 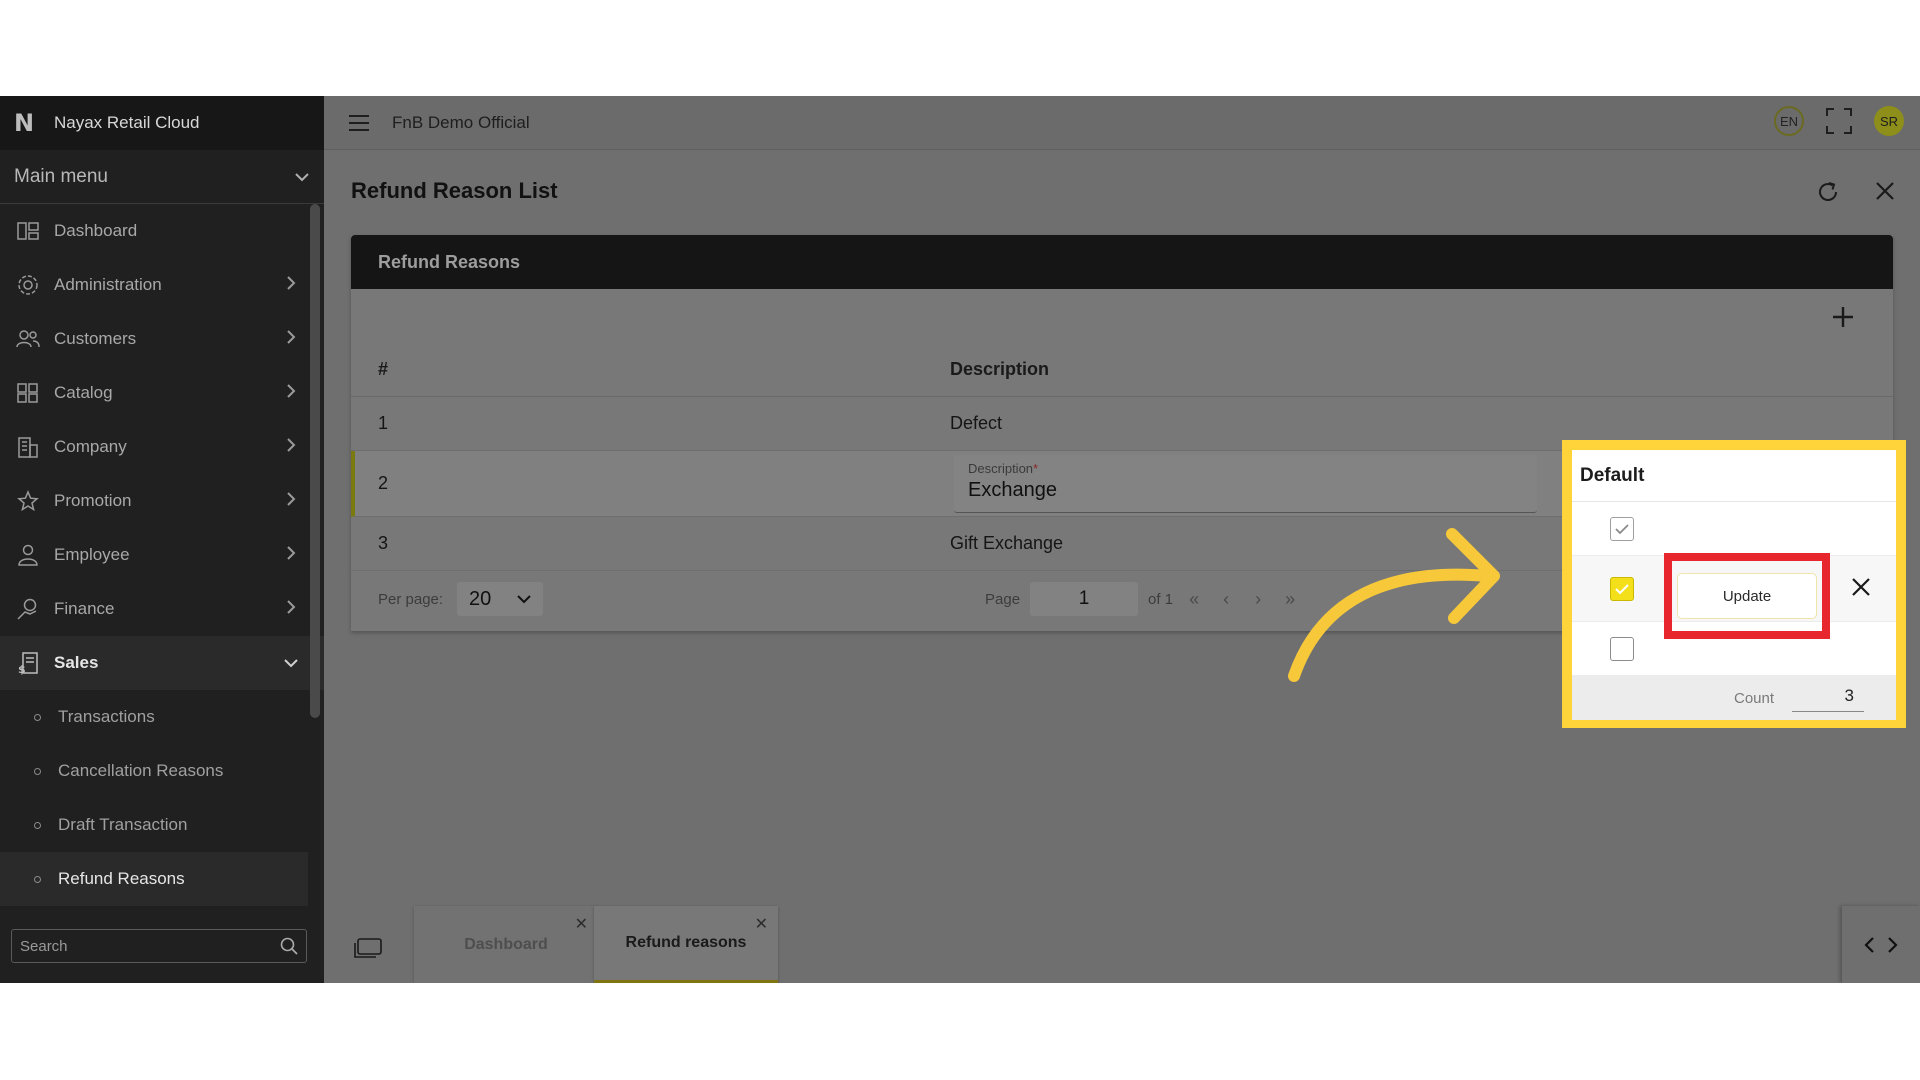 What do you see at coordinates (96, 230) in the screenshot?
I see `sidebar-item-label: Dashboard` at bounding box center [96, 230].